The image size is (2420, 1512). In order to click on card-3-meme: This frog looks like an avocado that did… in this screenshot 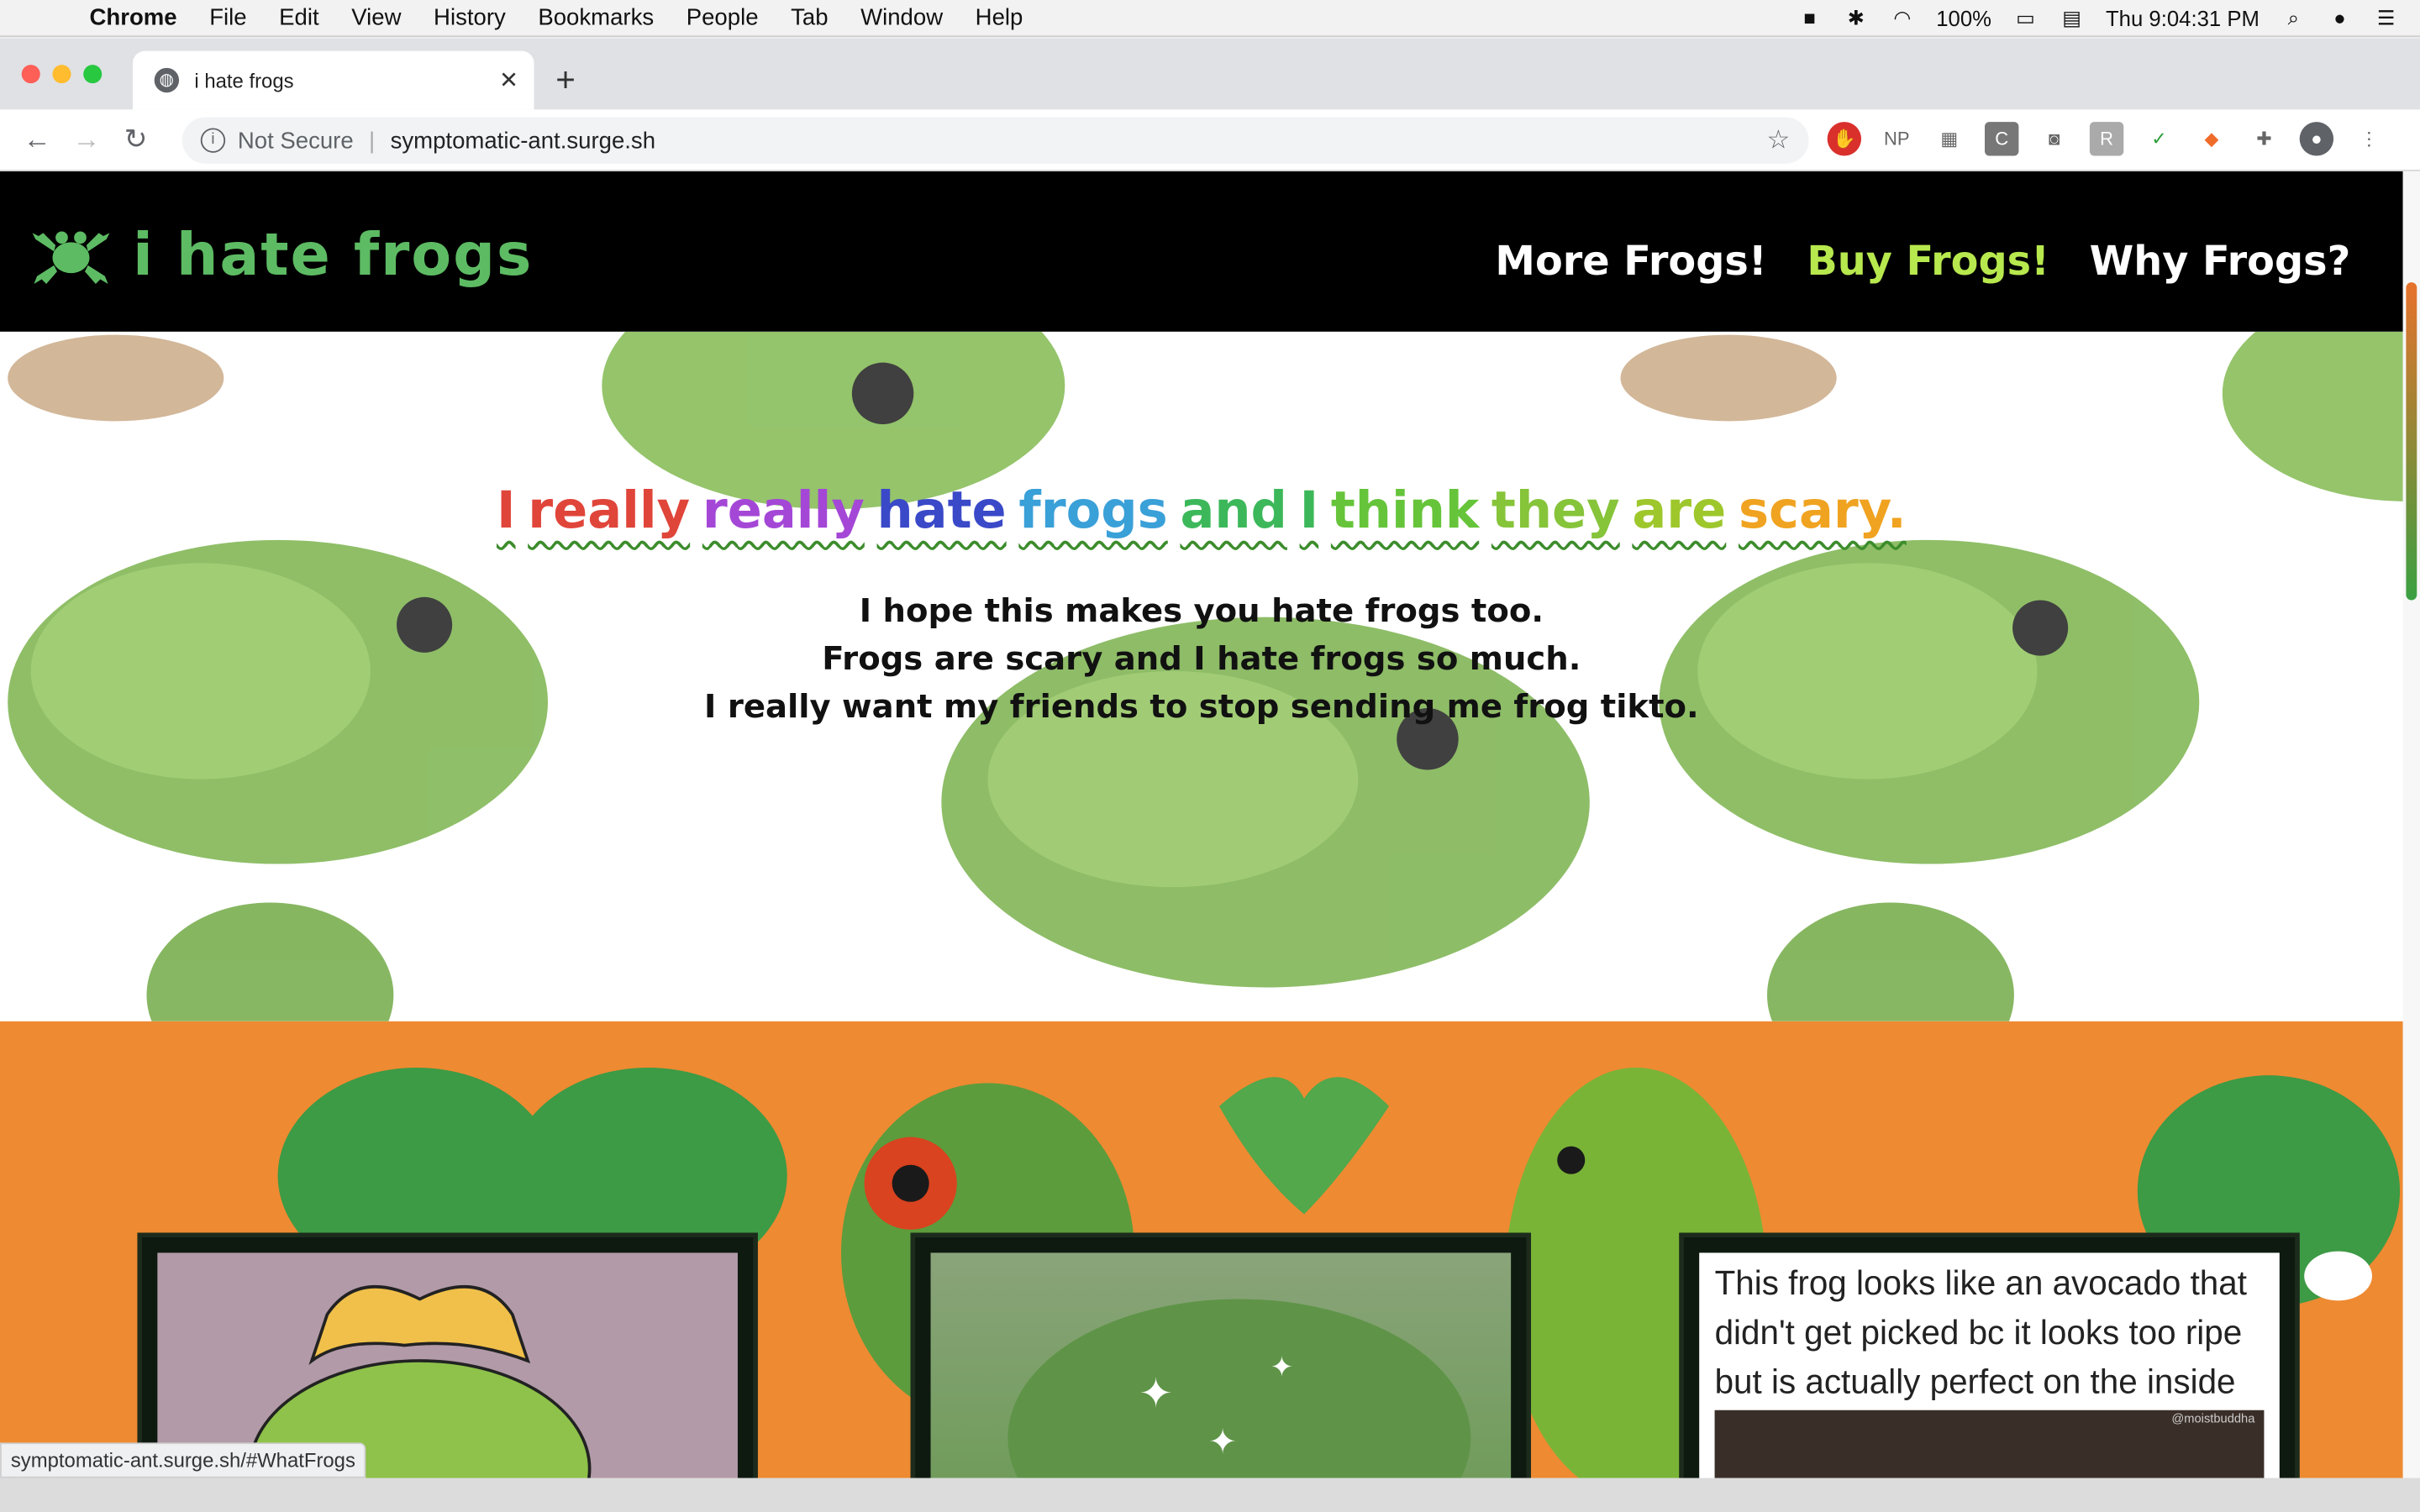, I will do `click(1989, 1365)`.